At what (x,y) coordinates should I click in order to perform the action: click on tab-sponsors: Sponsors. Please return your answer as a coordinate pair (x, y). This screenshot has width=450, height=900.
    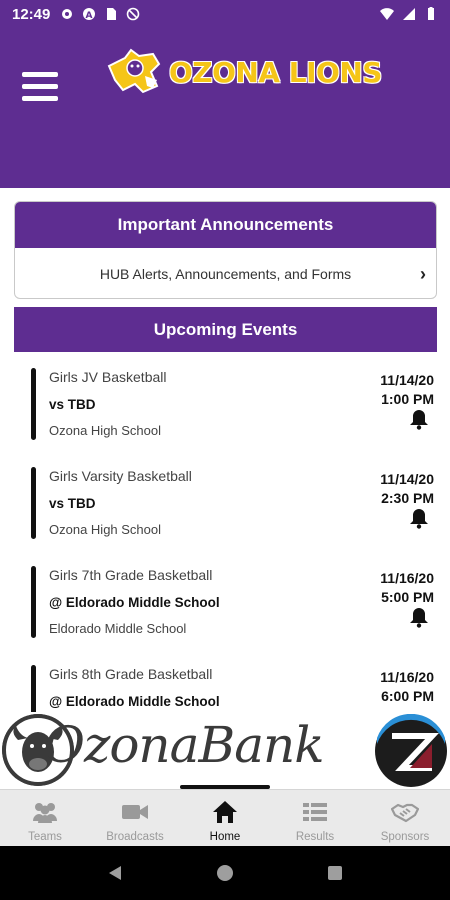
    Looking at the image, I should click on (405, 818).